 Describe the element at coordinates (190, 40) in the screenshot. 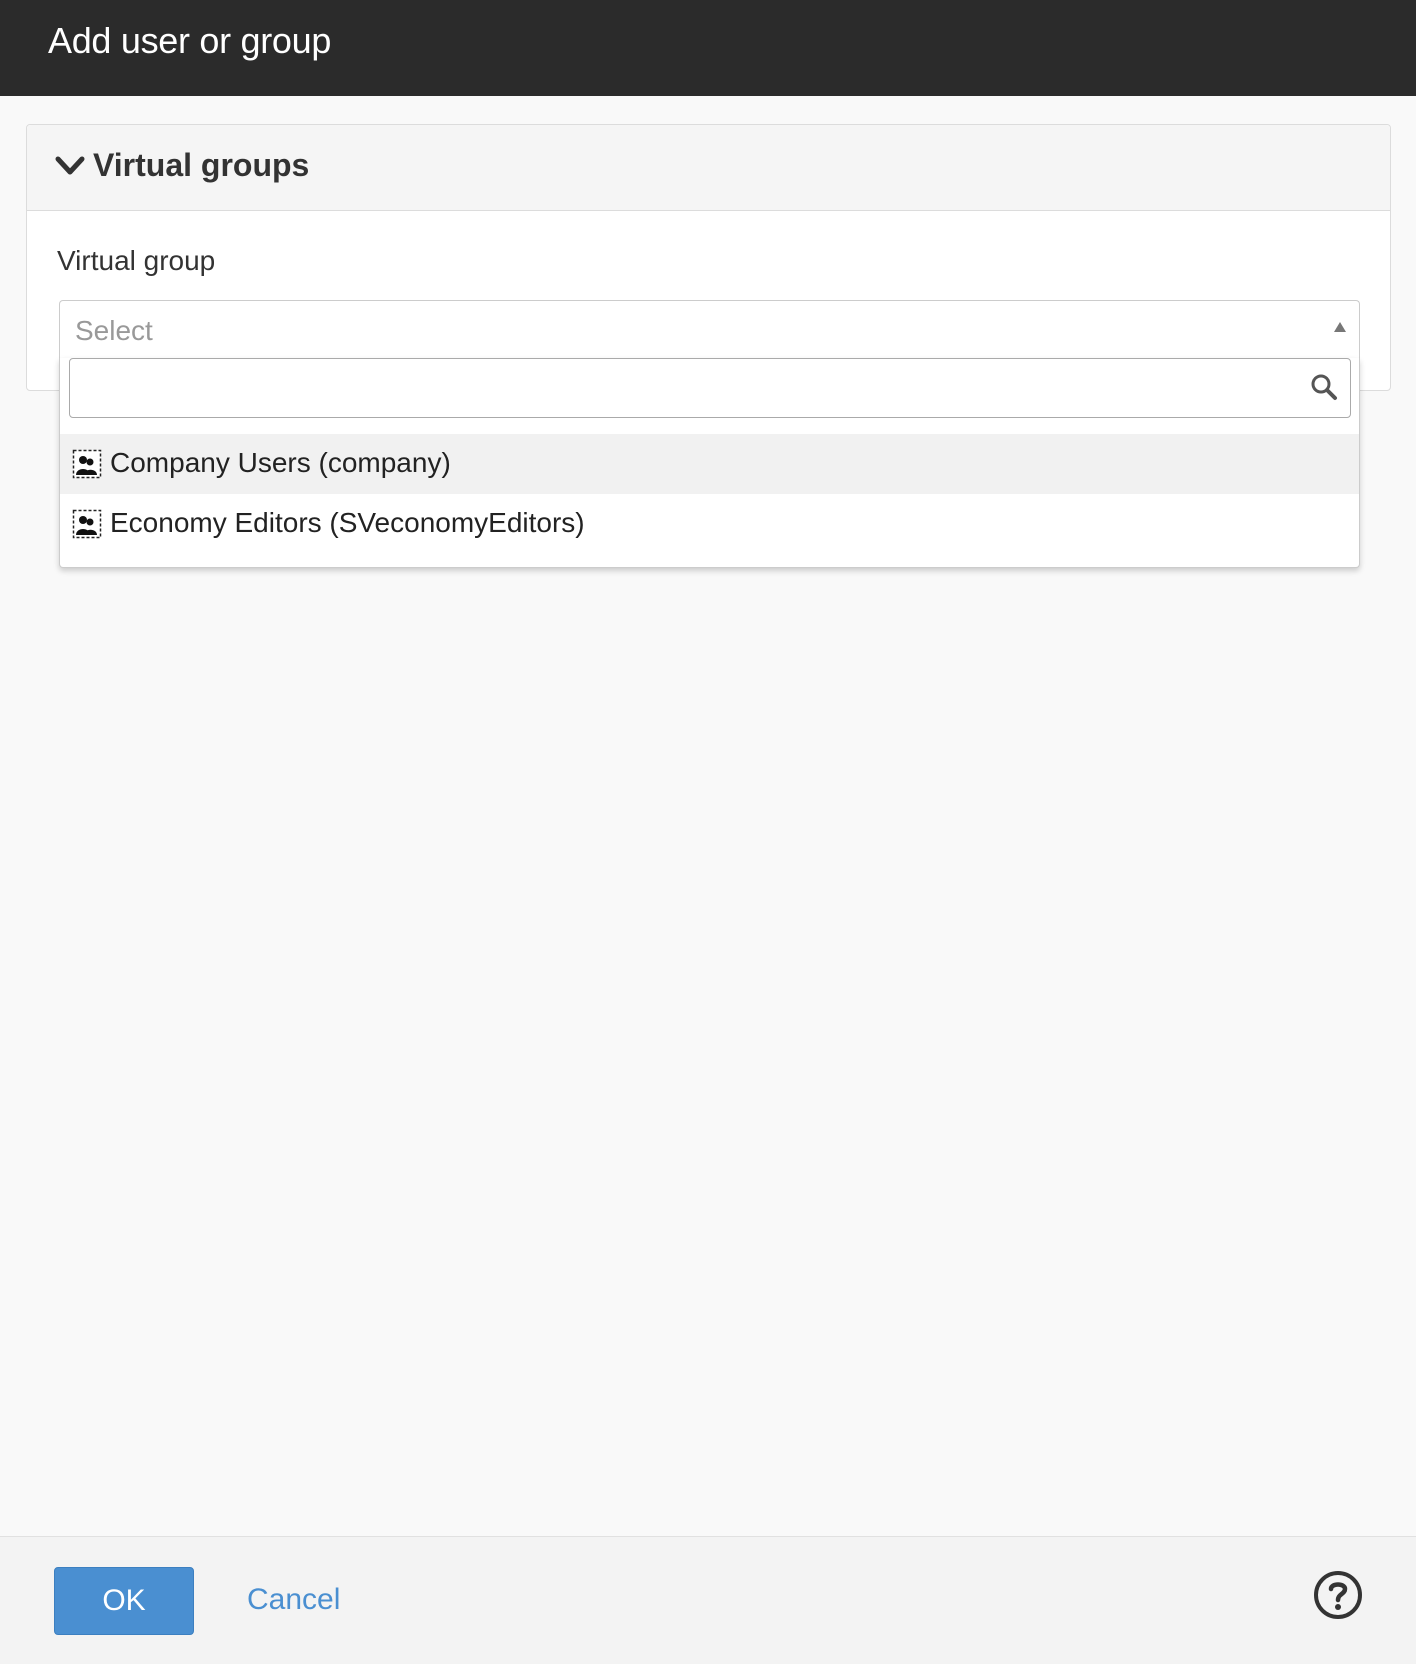

I see `dialog-title: Add user or group` at that location.